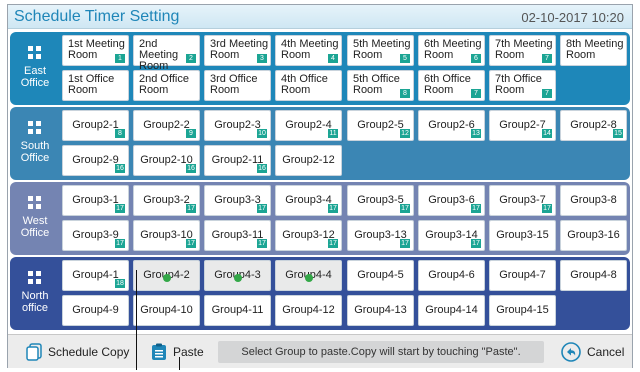  Describe the element at coordinates (380, 200) in the screenshot. I see `group-cell: Group3-5 17` at that location.